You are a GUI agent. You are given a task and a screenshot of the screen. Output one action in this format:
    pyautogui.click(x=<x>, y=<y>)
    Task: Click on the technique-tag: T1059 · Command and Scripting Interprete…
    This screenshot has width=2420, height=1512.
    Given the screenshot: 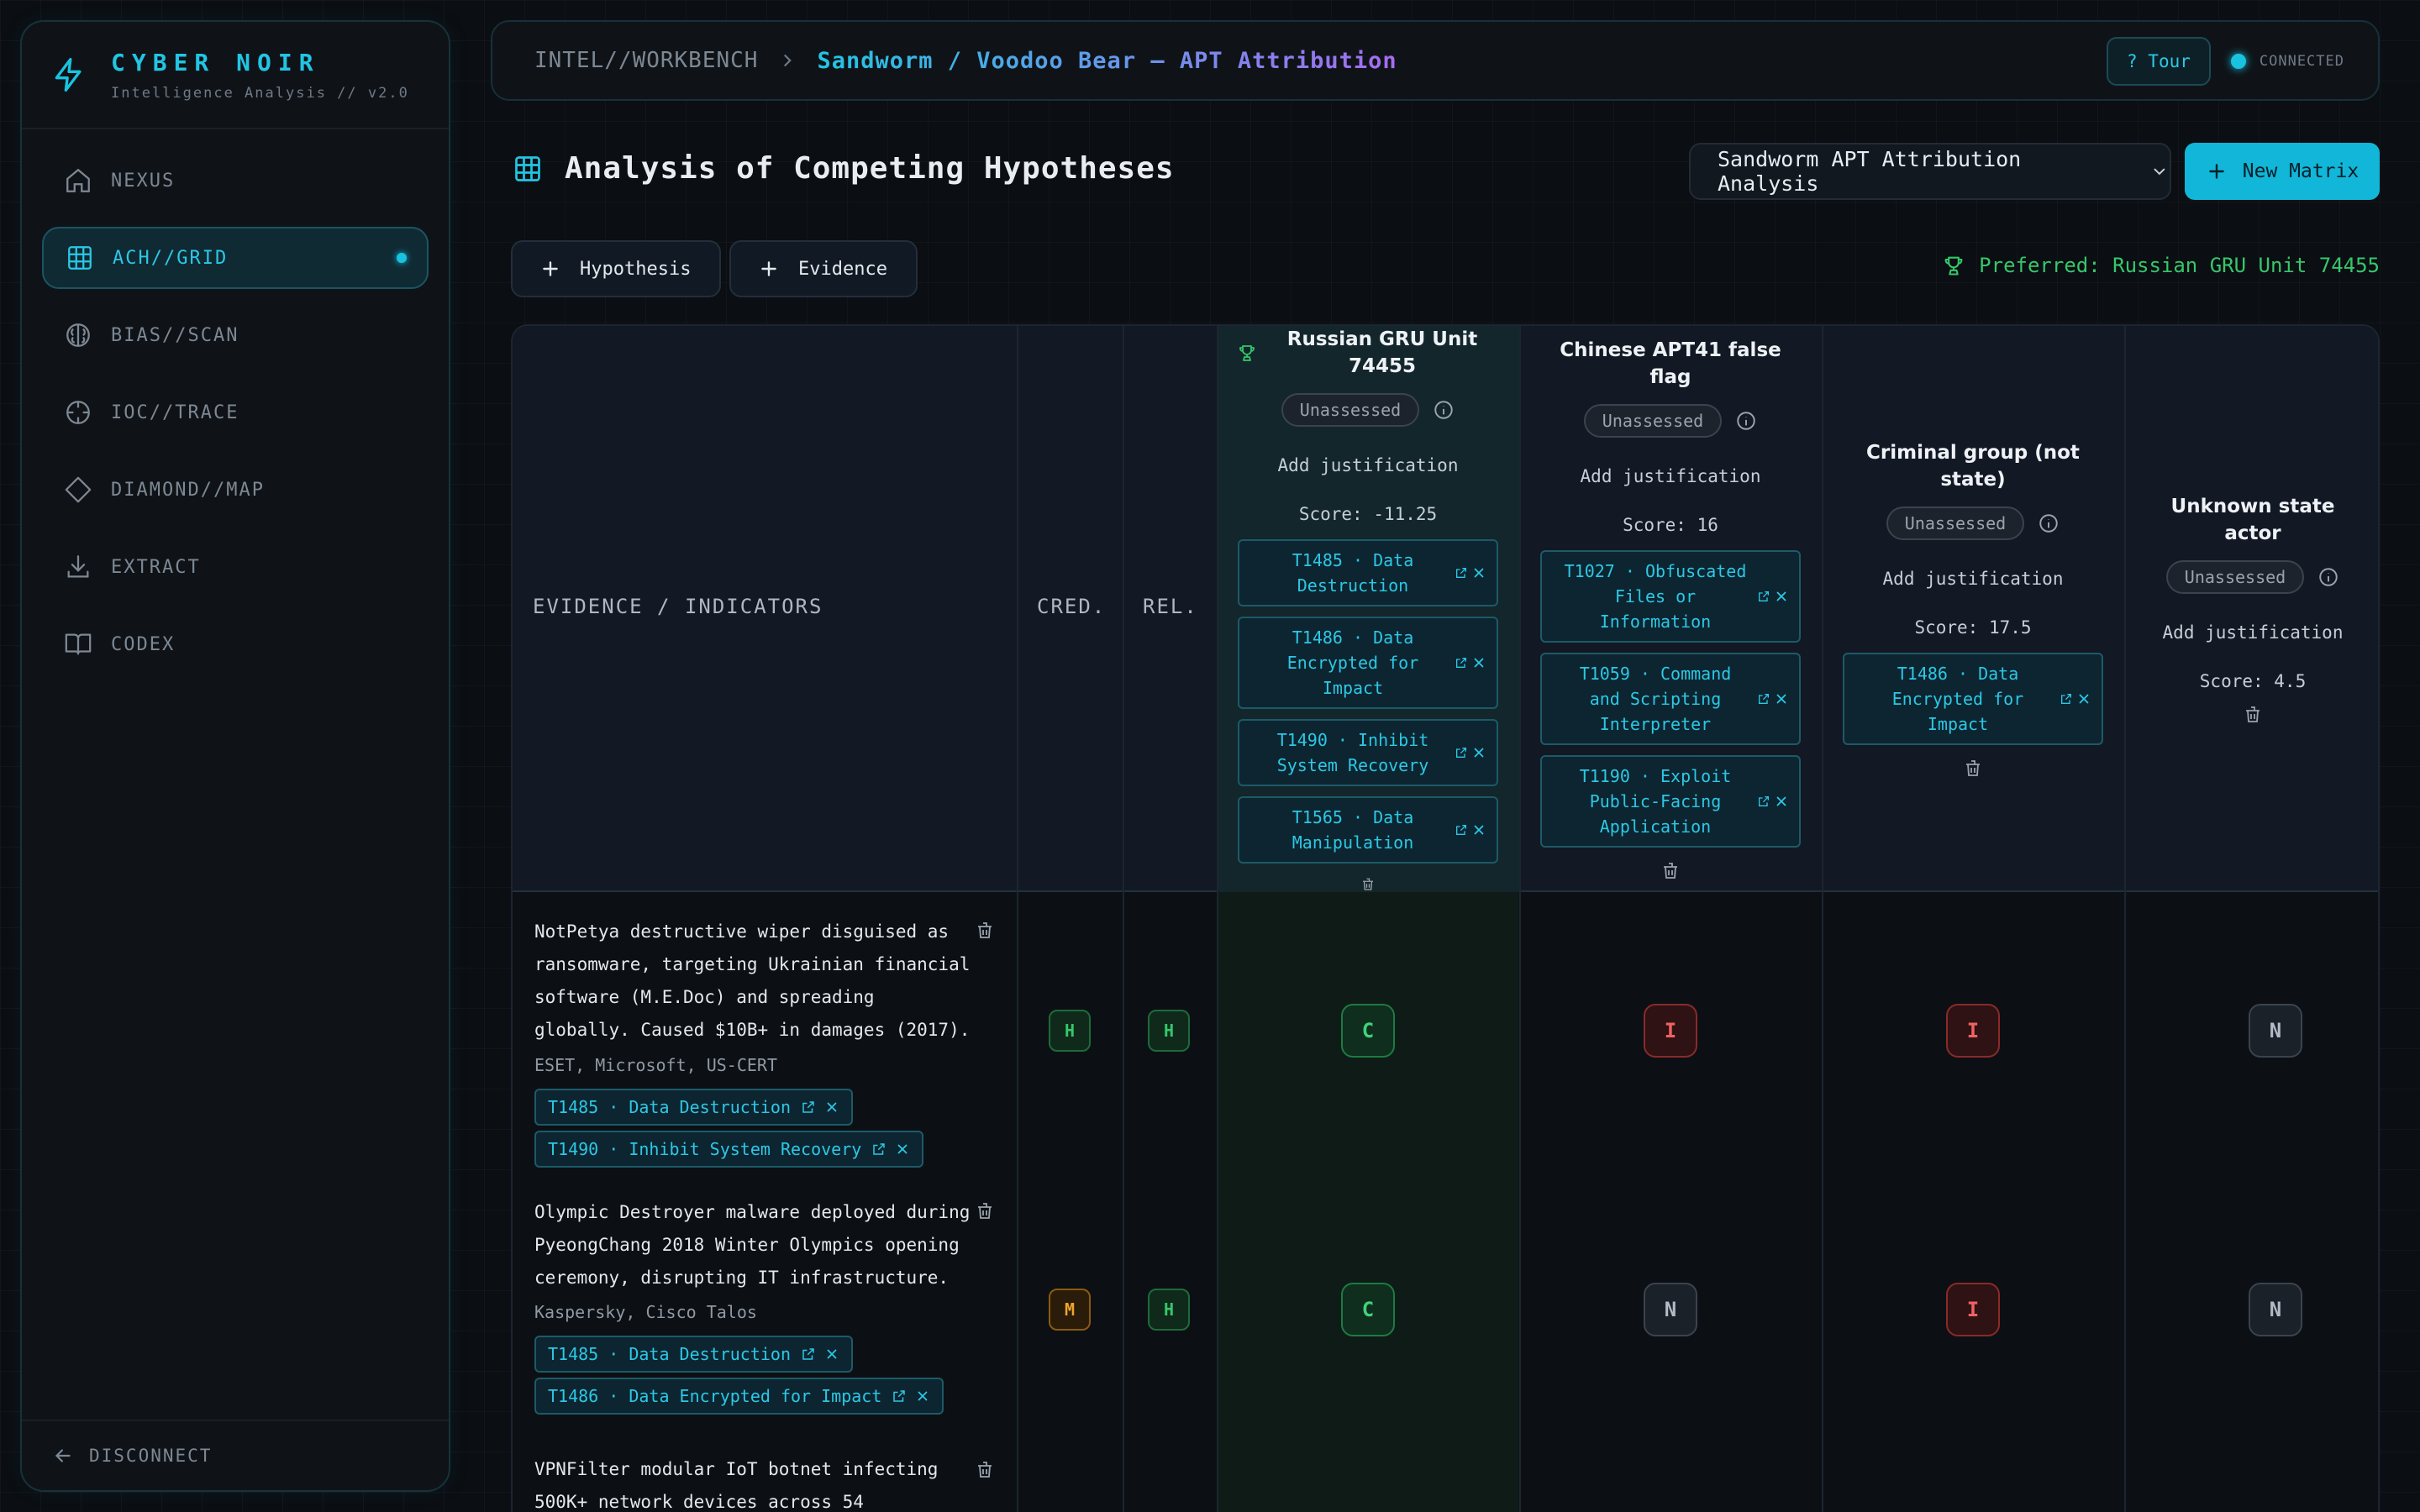 What is the action you would take?
    pyautogui.click(x=1670, y=699)
    